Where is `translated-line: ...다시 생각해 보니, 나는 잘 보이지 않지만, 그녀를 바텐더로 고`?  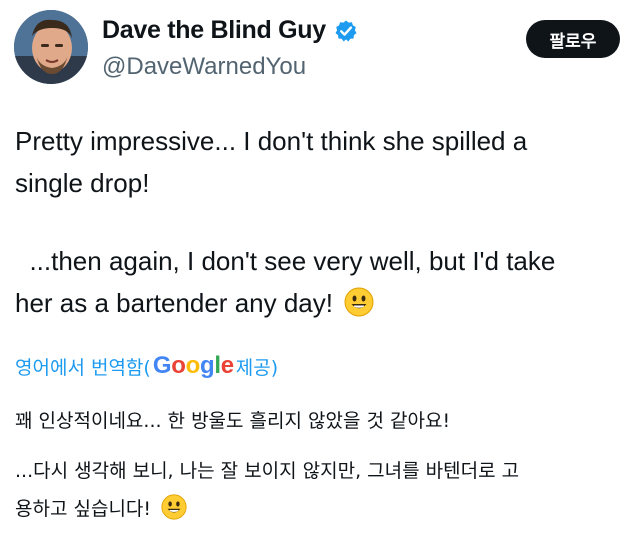 translated-line: ...다시 생각해 보니, 나는 잘 보이지 않지만, 그녀를 바텐더로 고 is located at coordinates (267, 471).